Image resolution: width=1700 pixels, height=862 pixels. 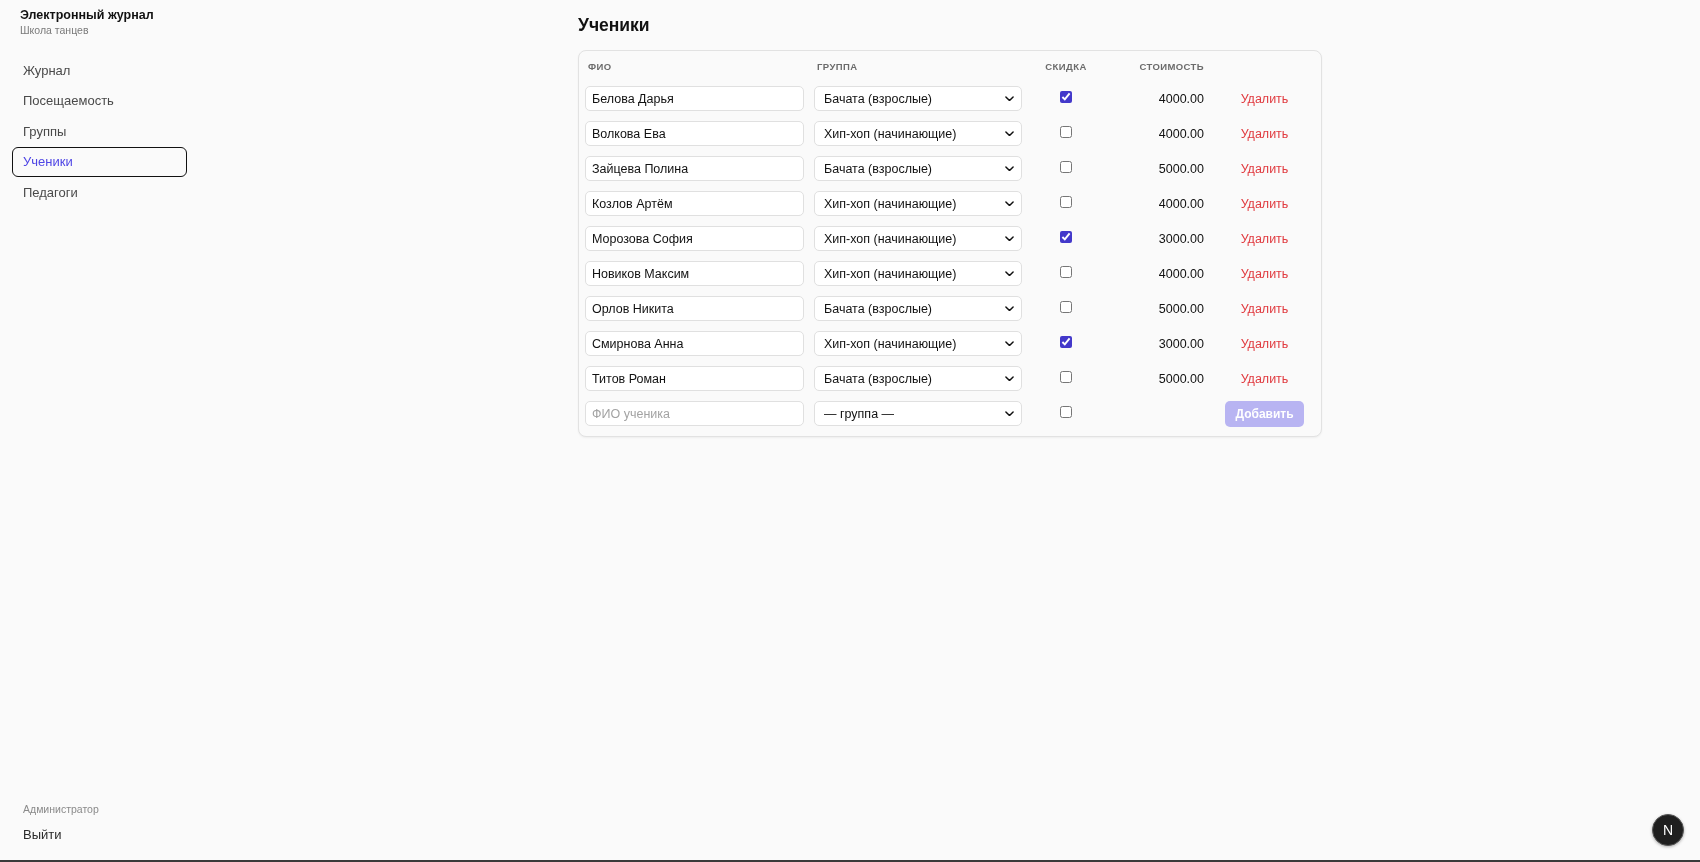 I want to click on name-field: Новиков Максим, so click(x=694, y=273).